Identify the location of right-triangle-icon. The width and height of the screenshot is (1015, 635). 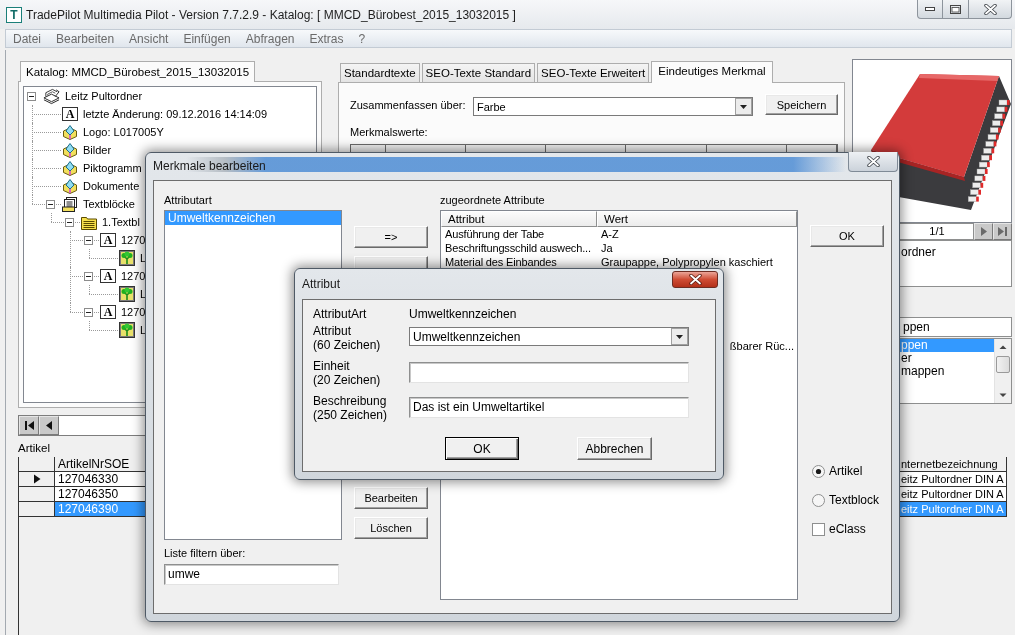
(983, 231).